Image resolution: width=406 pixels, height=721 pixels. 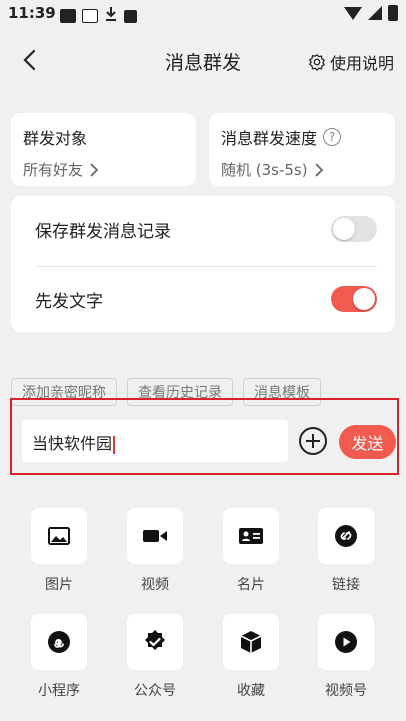 I want to click on video-icon, so click(x=155, y=536).